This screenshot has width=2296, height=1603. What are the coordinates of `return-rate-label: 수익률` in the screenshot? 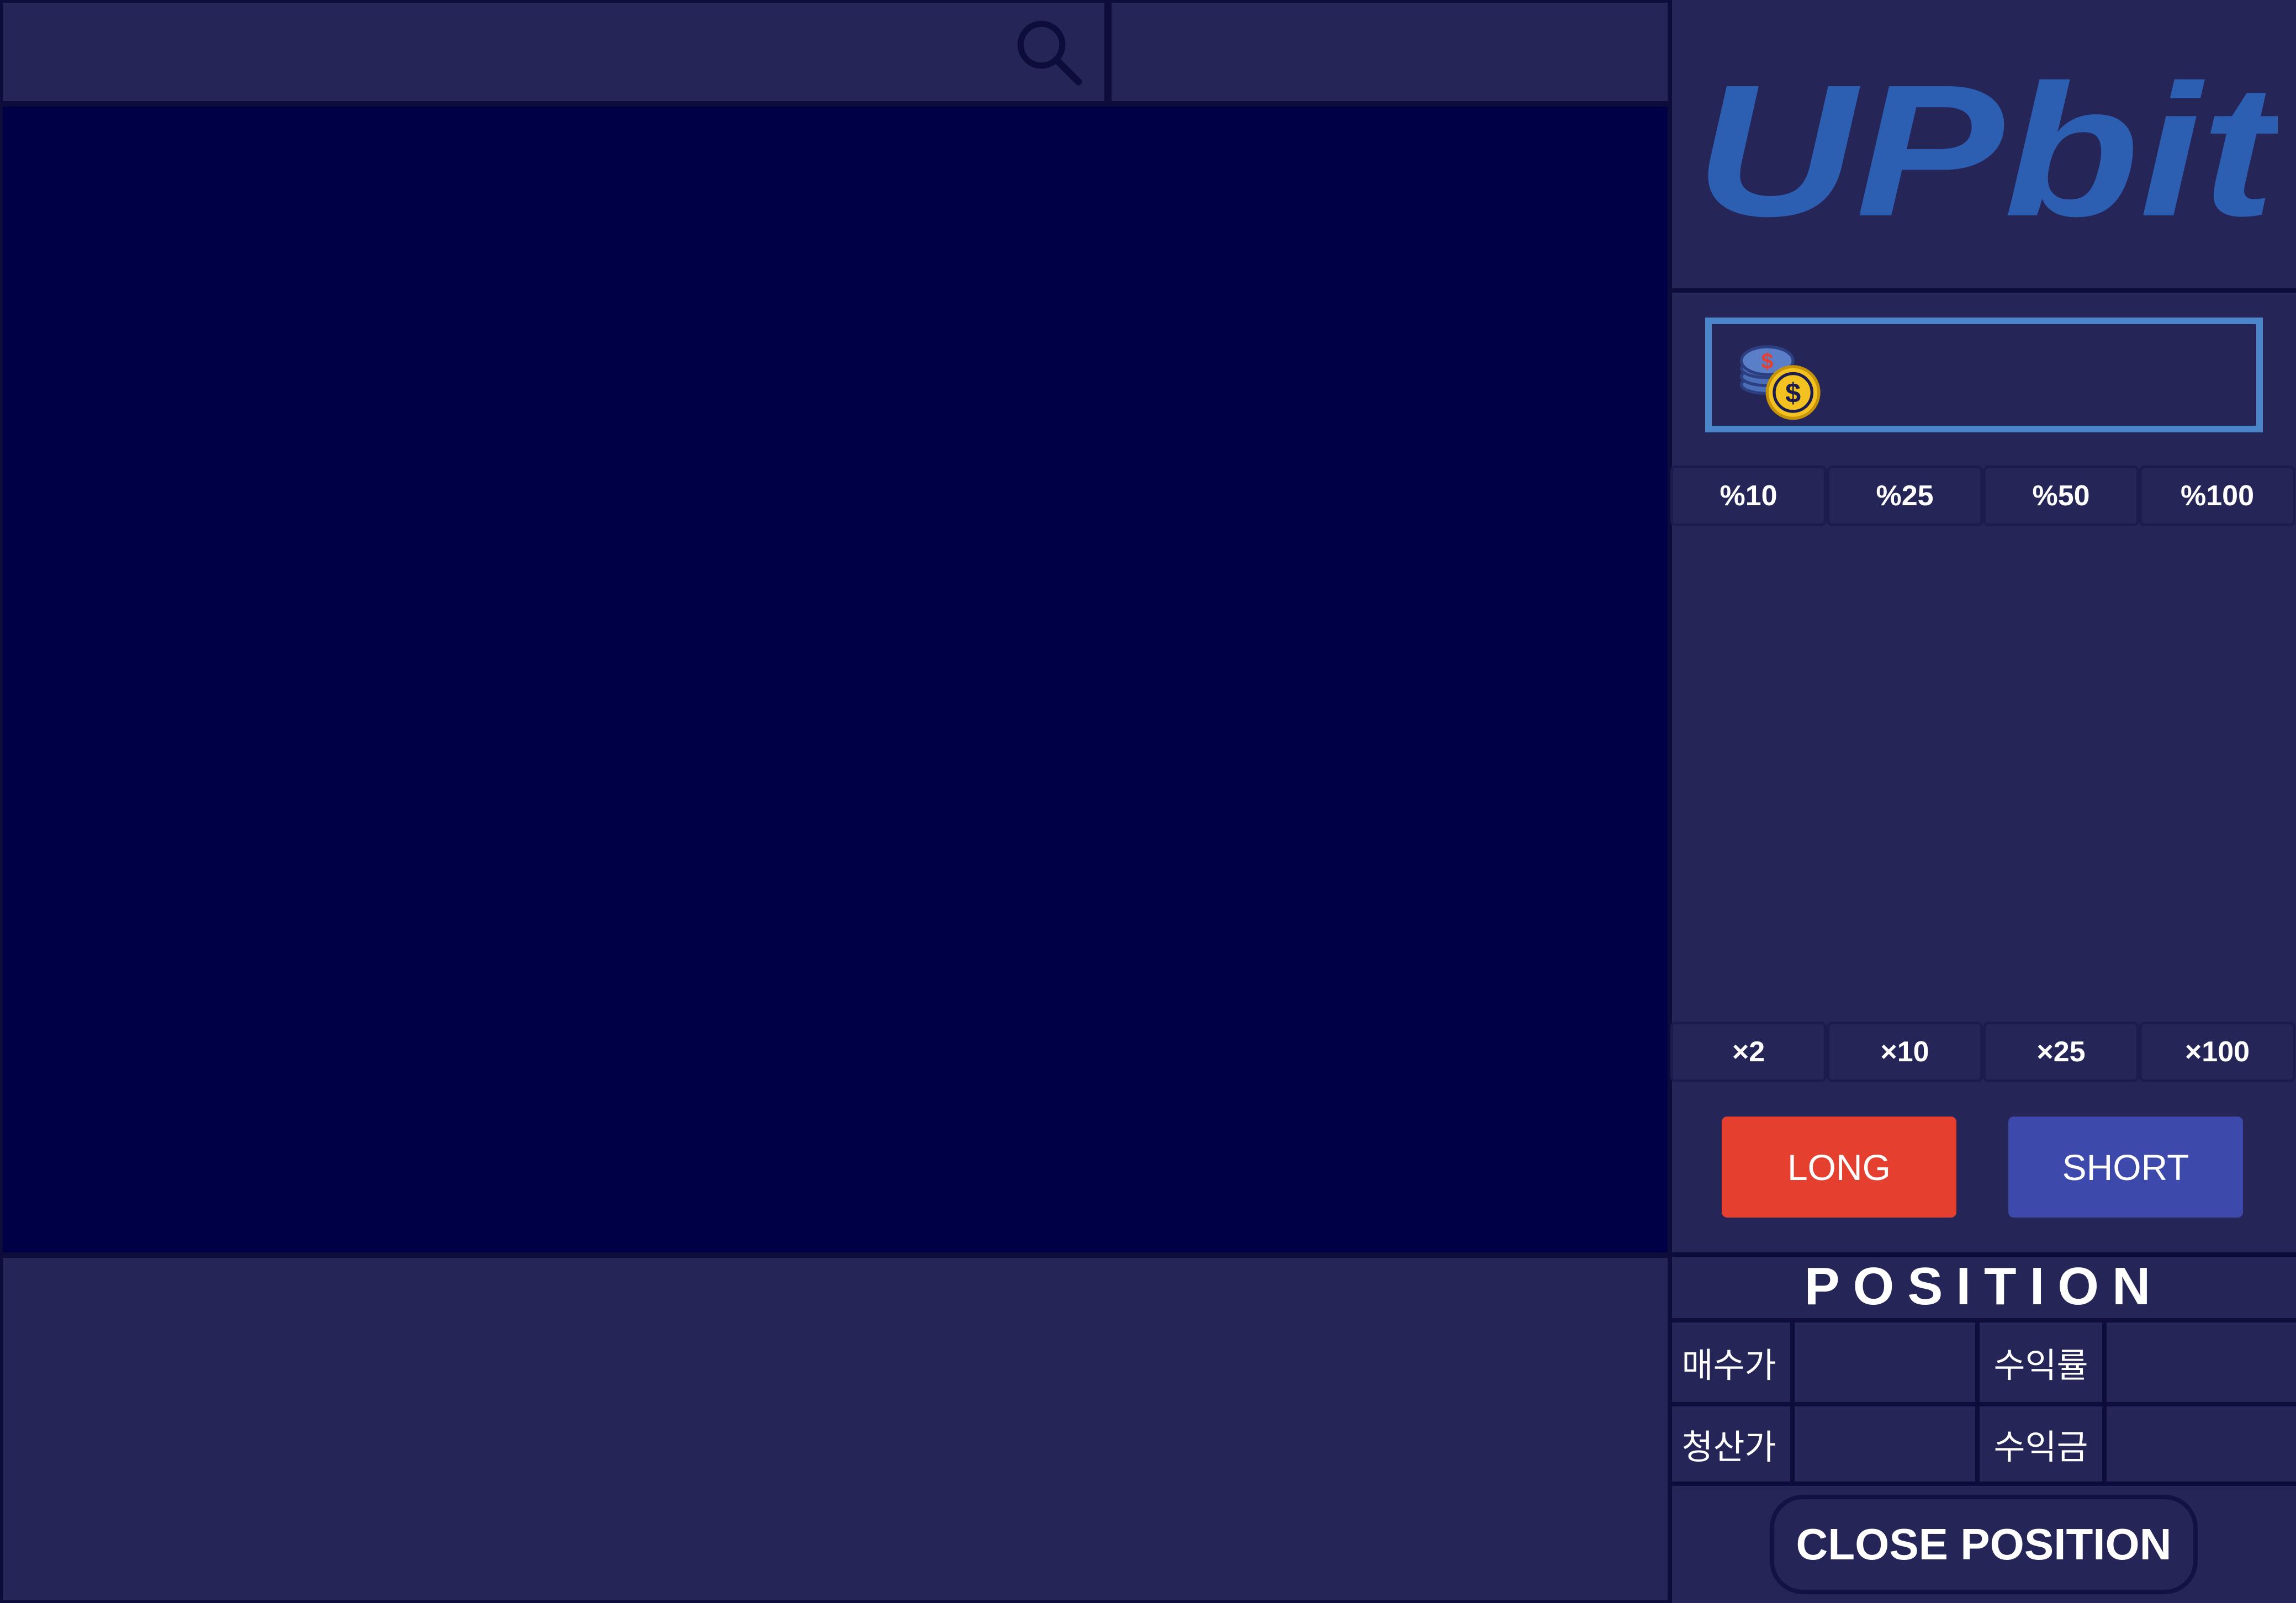 It's located at (2044, 1362).